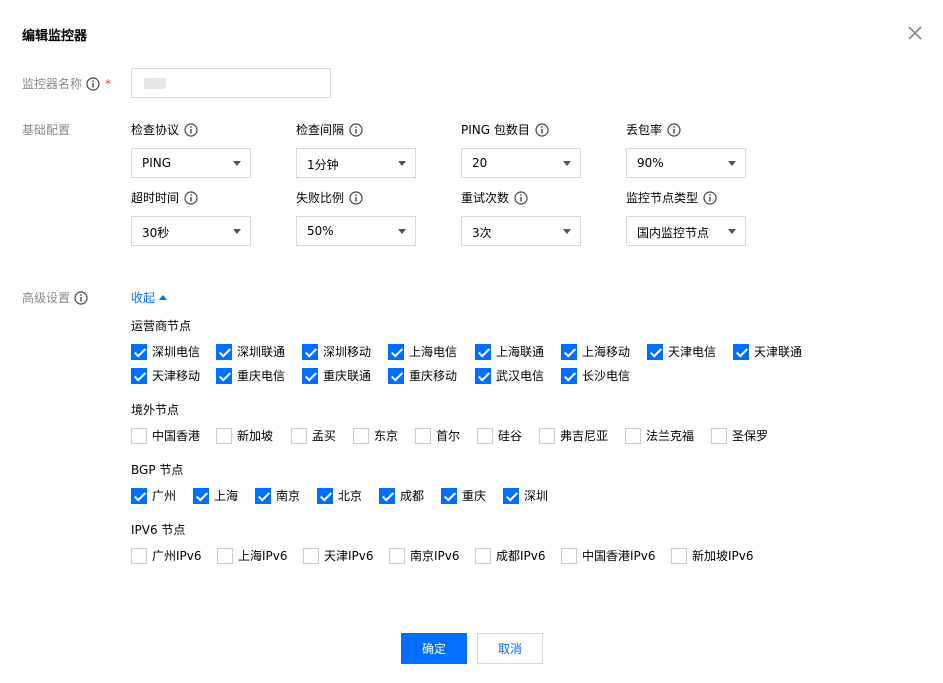 The height and width of the screenshot is (683, 943). I want to click on node-checkbox: 天津联通, so click(767, 351).